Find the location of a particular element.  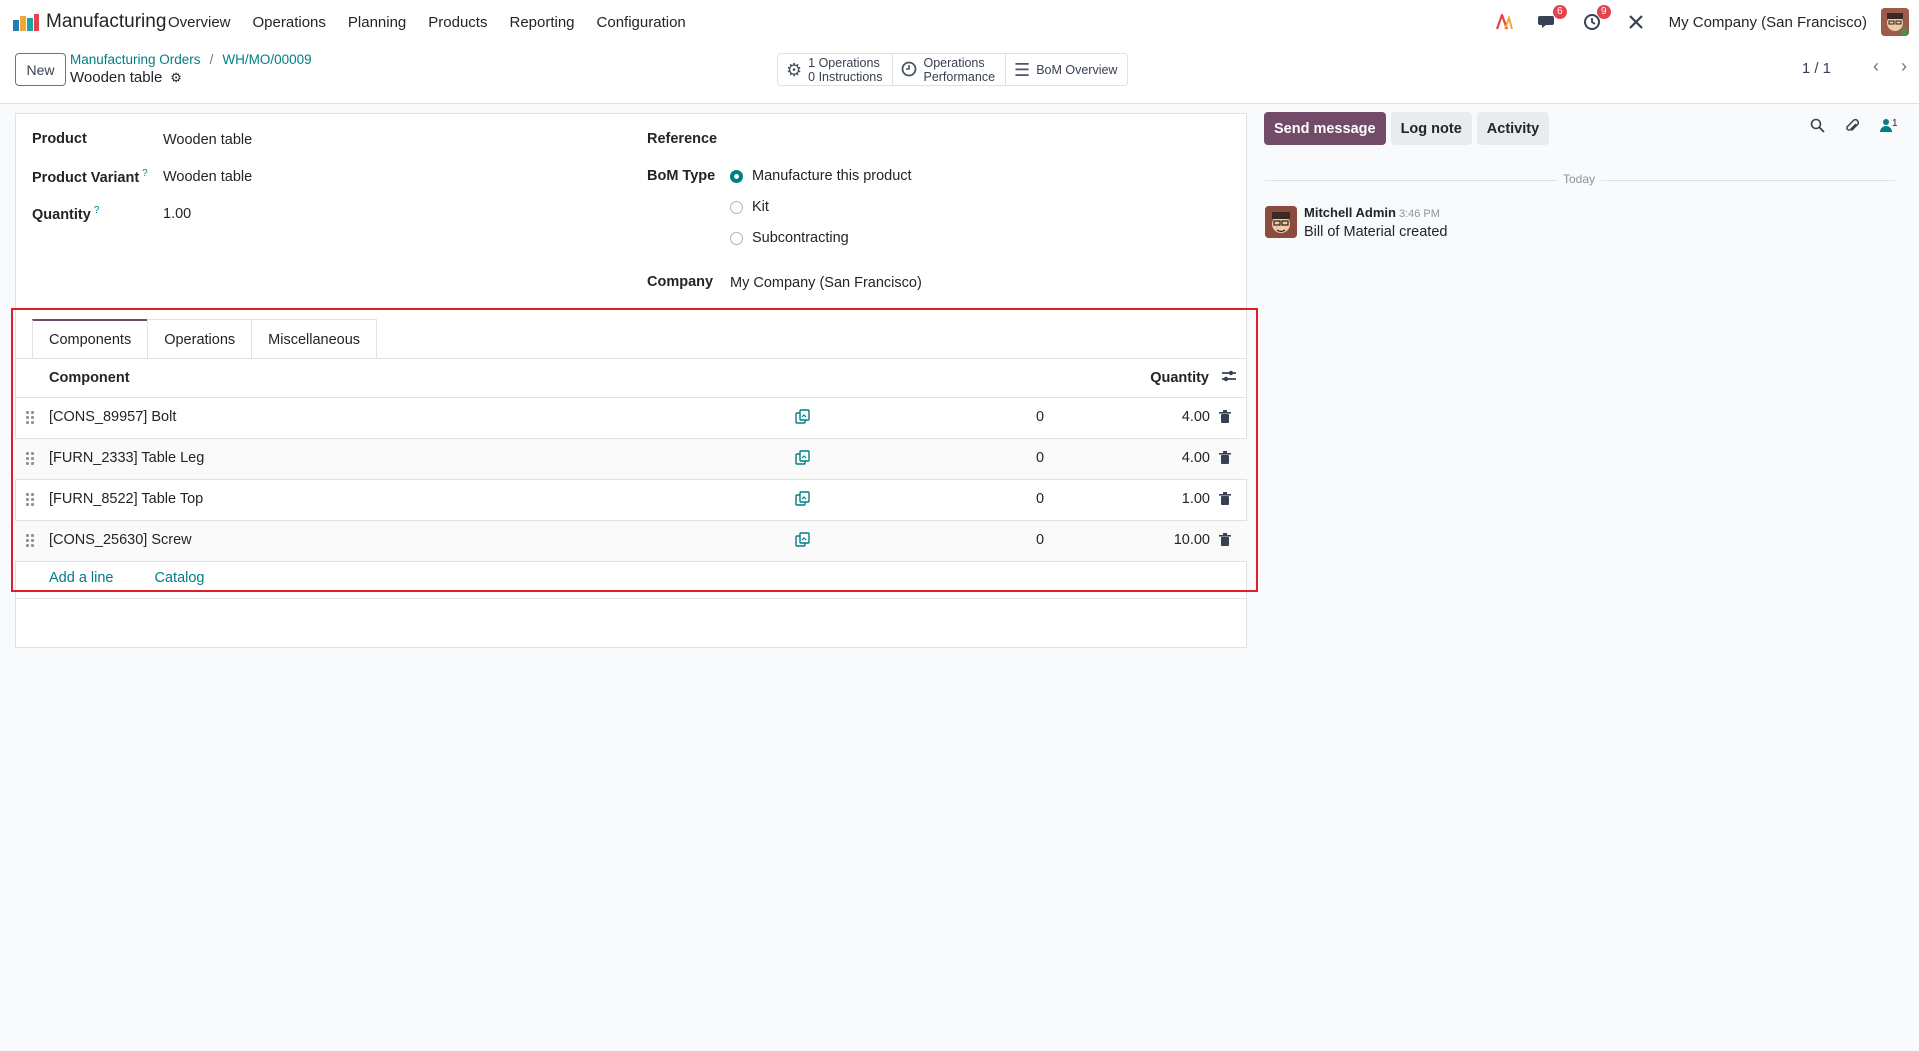

breadcrumb-mo: WH/MO/00009 is located at coordinates (266, 59).